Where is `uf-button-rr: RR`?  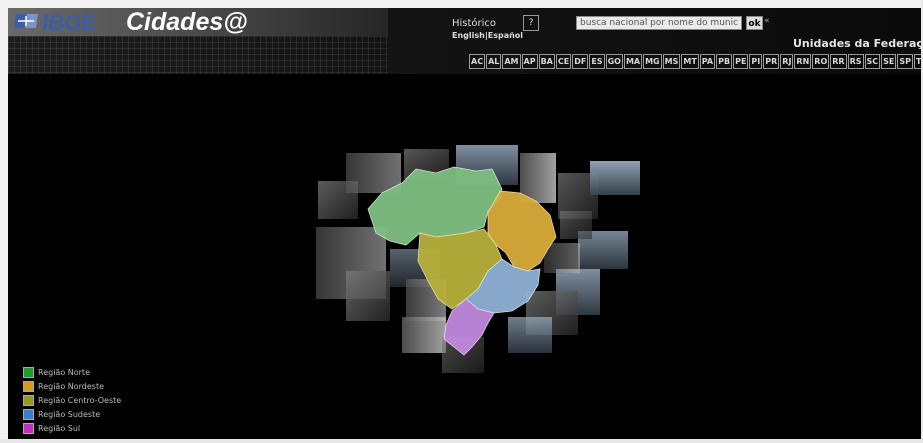 uf-button-rr: RR is located at coordinates (838, 61).